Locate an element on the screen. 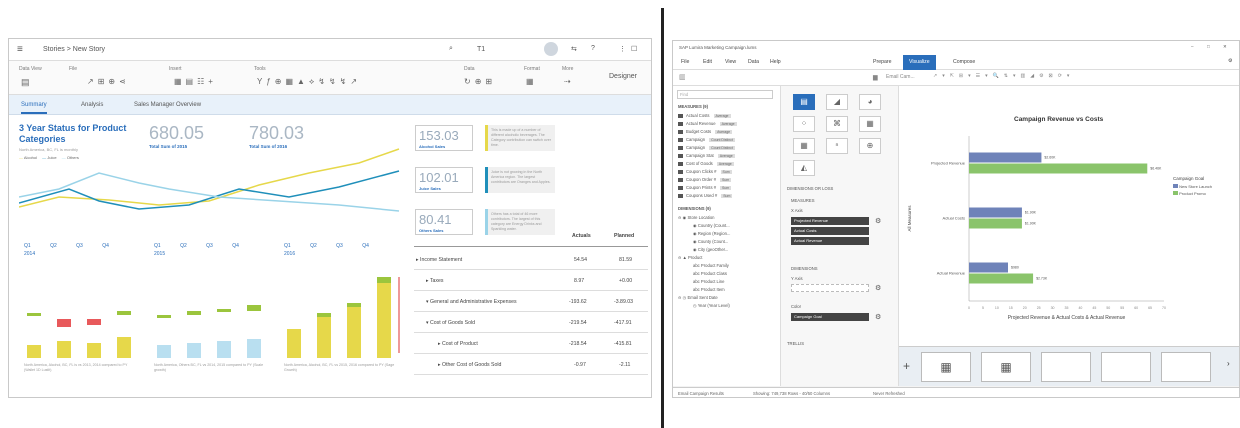 Image resolution: width=1240 pixels, height=428 pixels. tools-icons: Yƒ⊕▦▲⟡↯↯↯↗ is located at coordinates (309, 82).